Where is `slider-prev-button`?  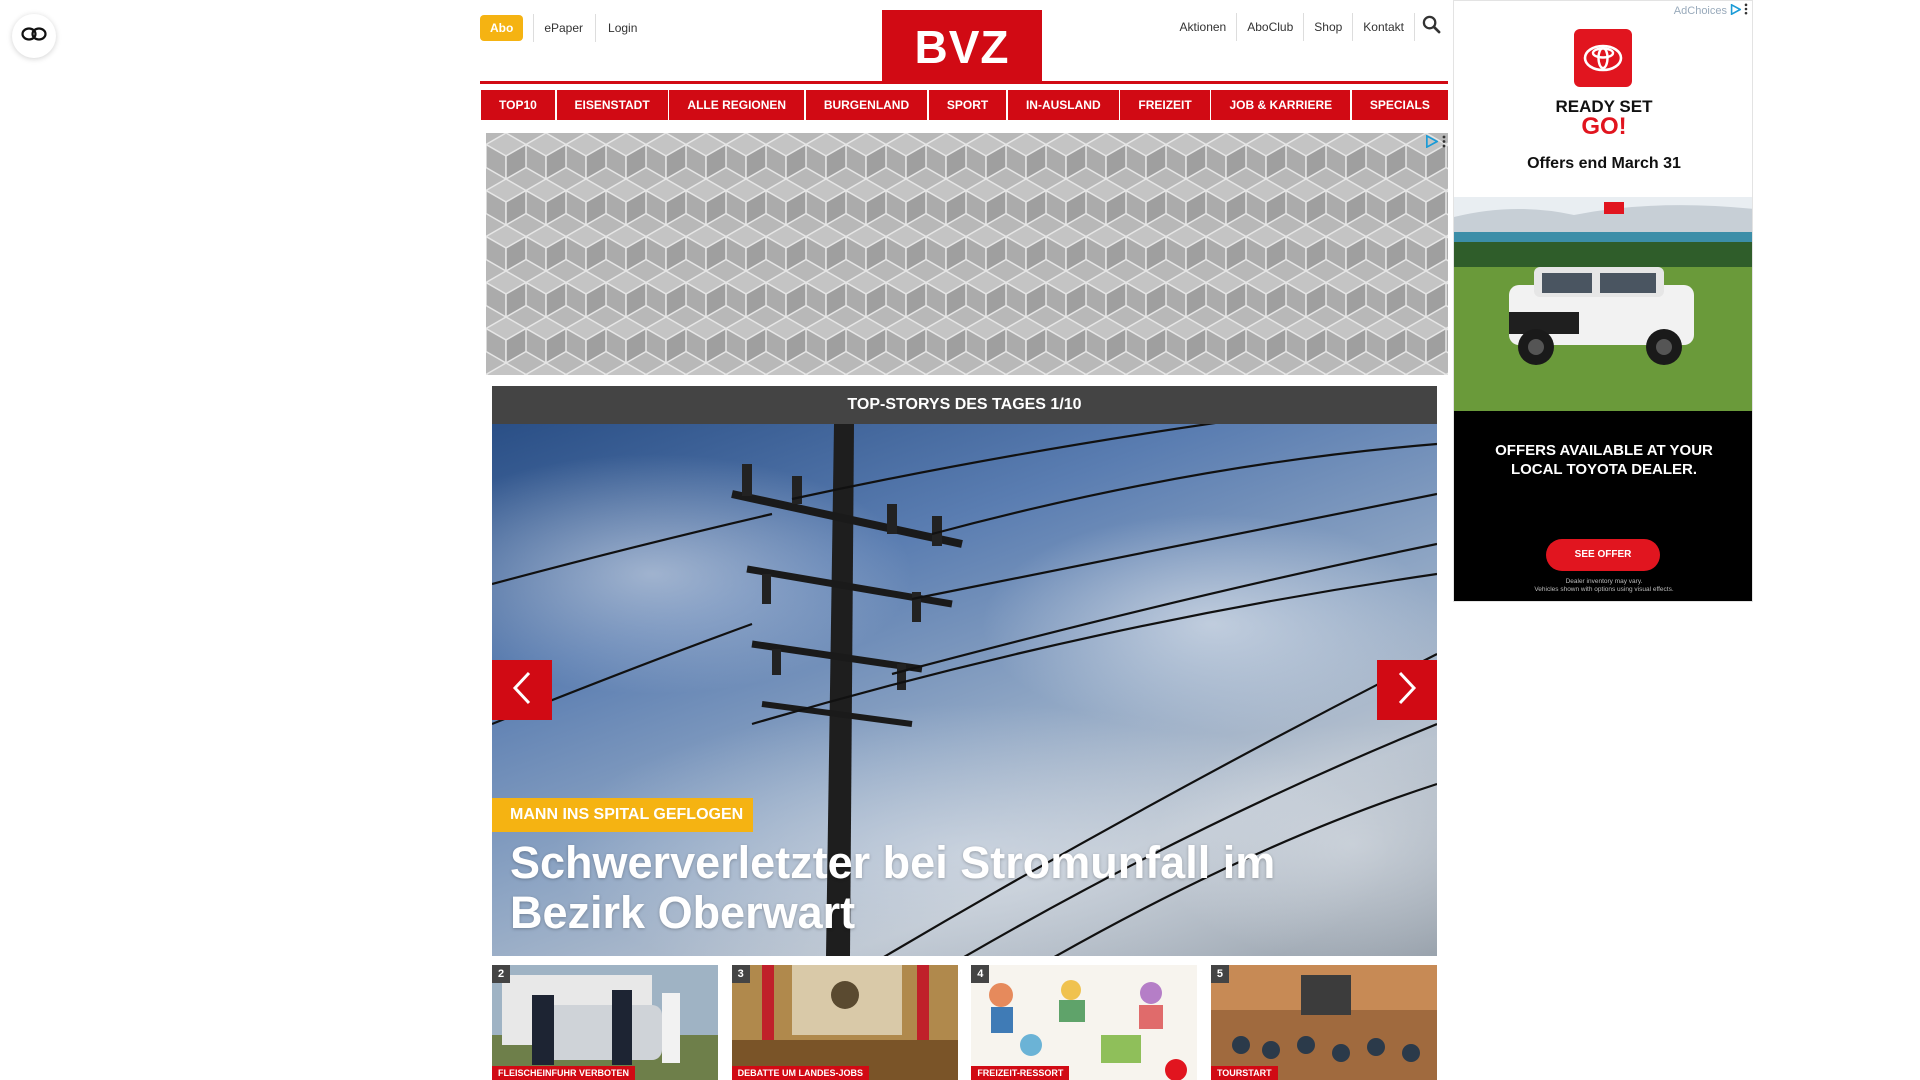
slider-prev-button is located at coordinates (522, 690).